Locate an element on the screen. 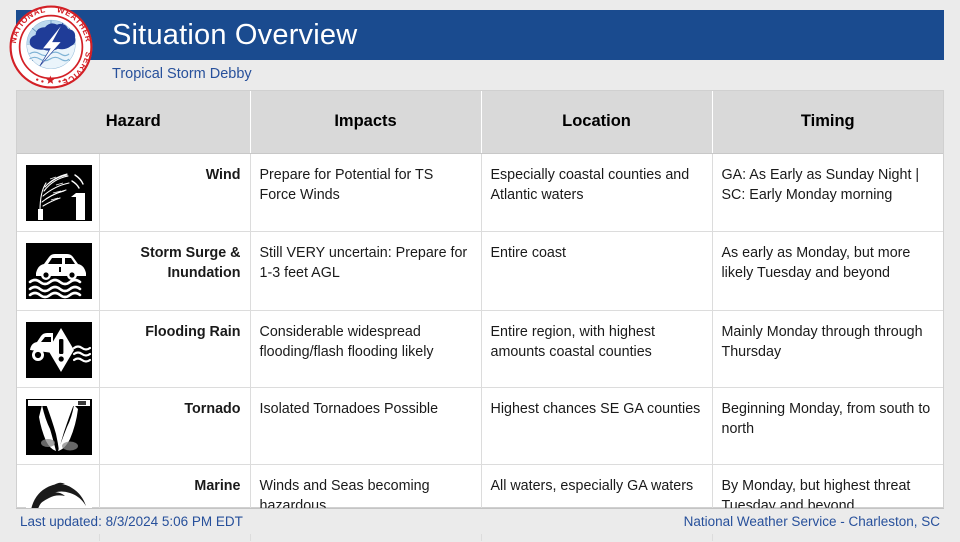 The width and height of the screenshot is (960, 542). flooded-road-warning-icon is located at coordinates (59, 349).